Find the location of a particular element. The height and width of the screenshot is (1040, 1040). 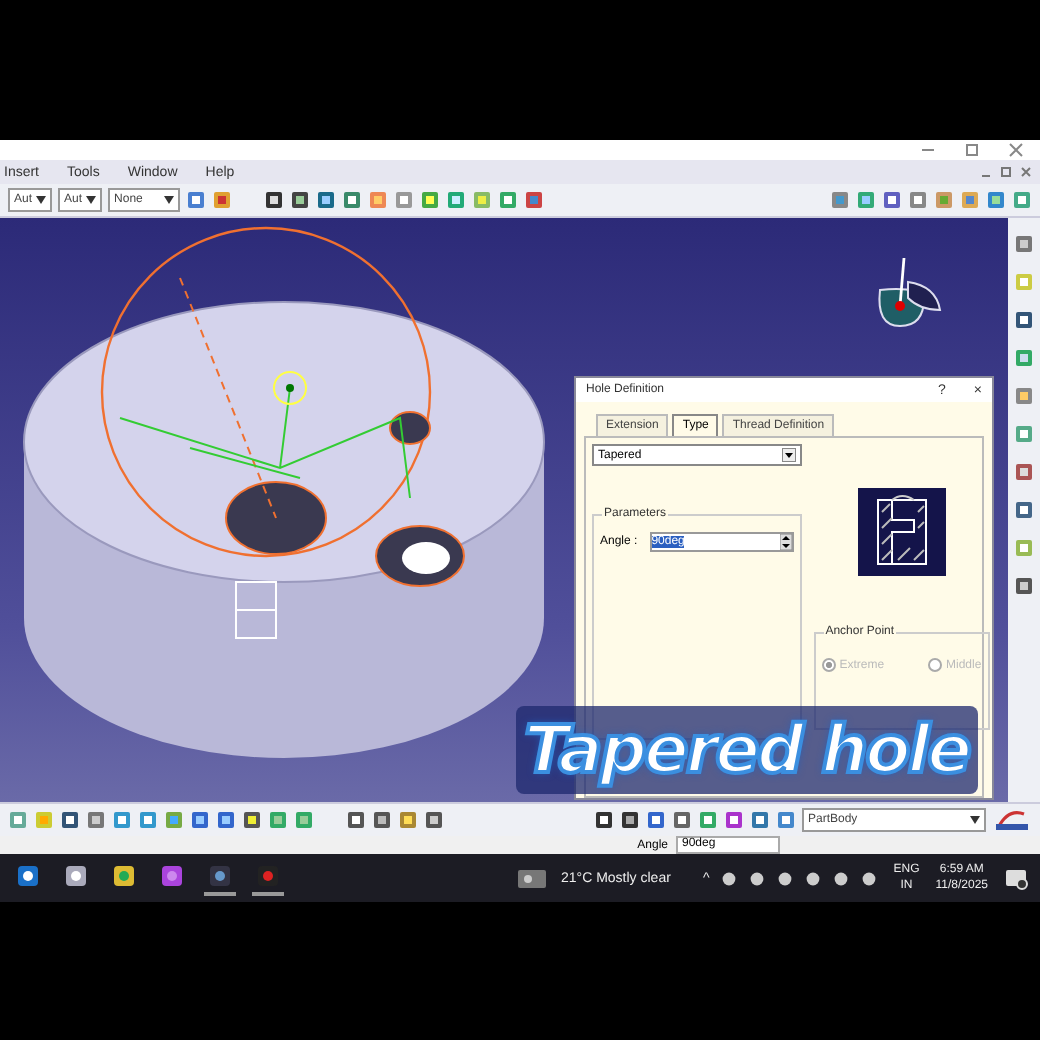

restore-icon is located at coordinates (1006, 172).